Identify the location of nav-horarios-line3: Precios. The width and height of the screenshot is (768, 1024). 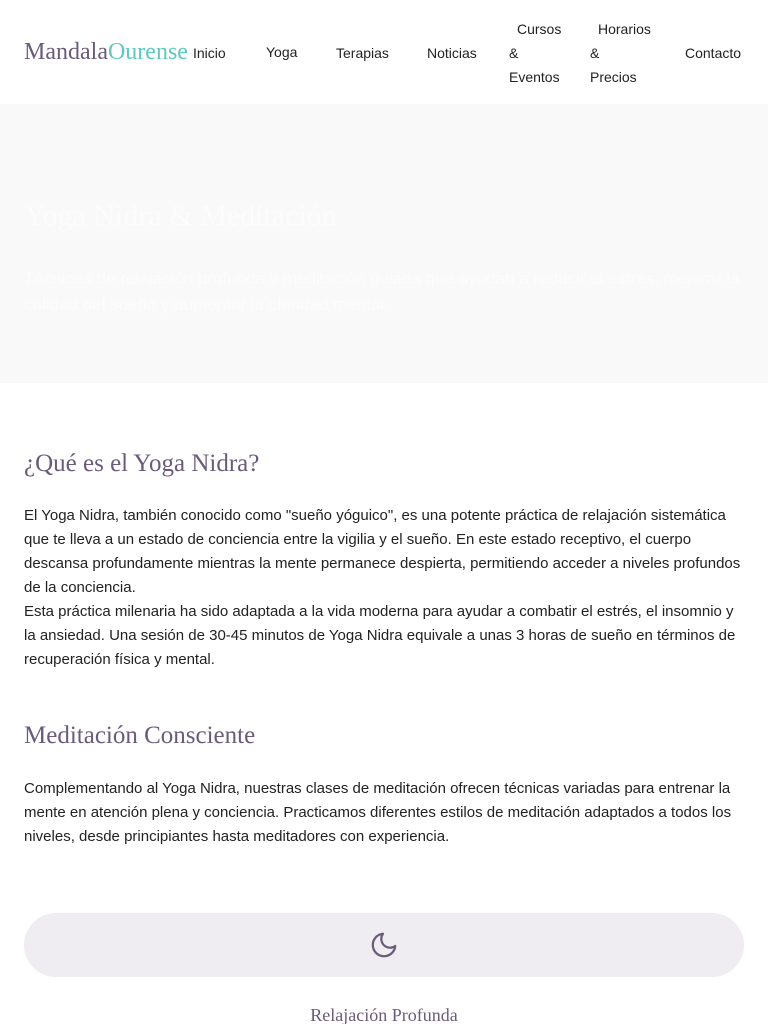
(613, 77).